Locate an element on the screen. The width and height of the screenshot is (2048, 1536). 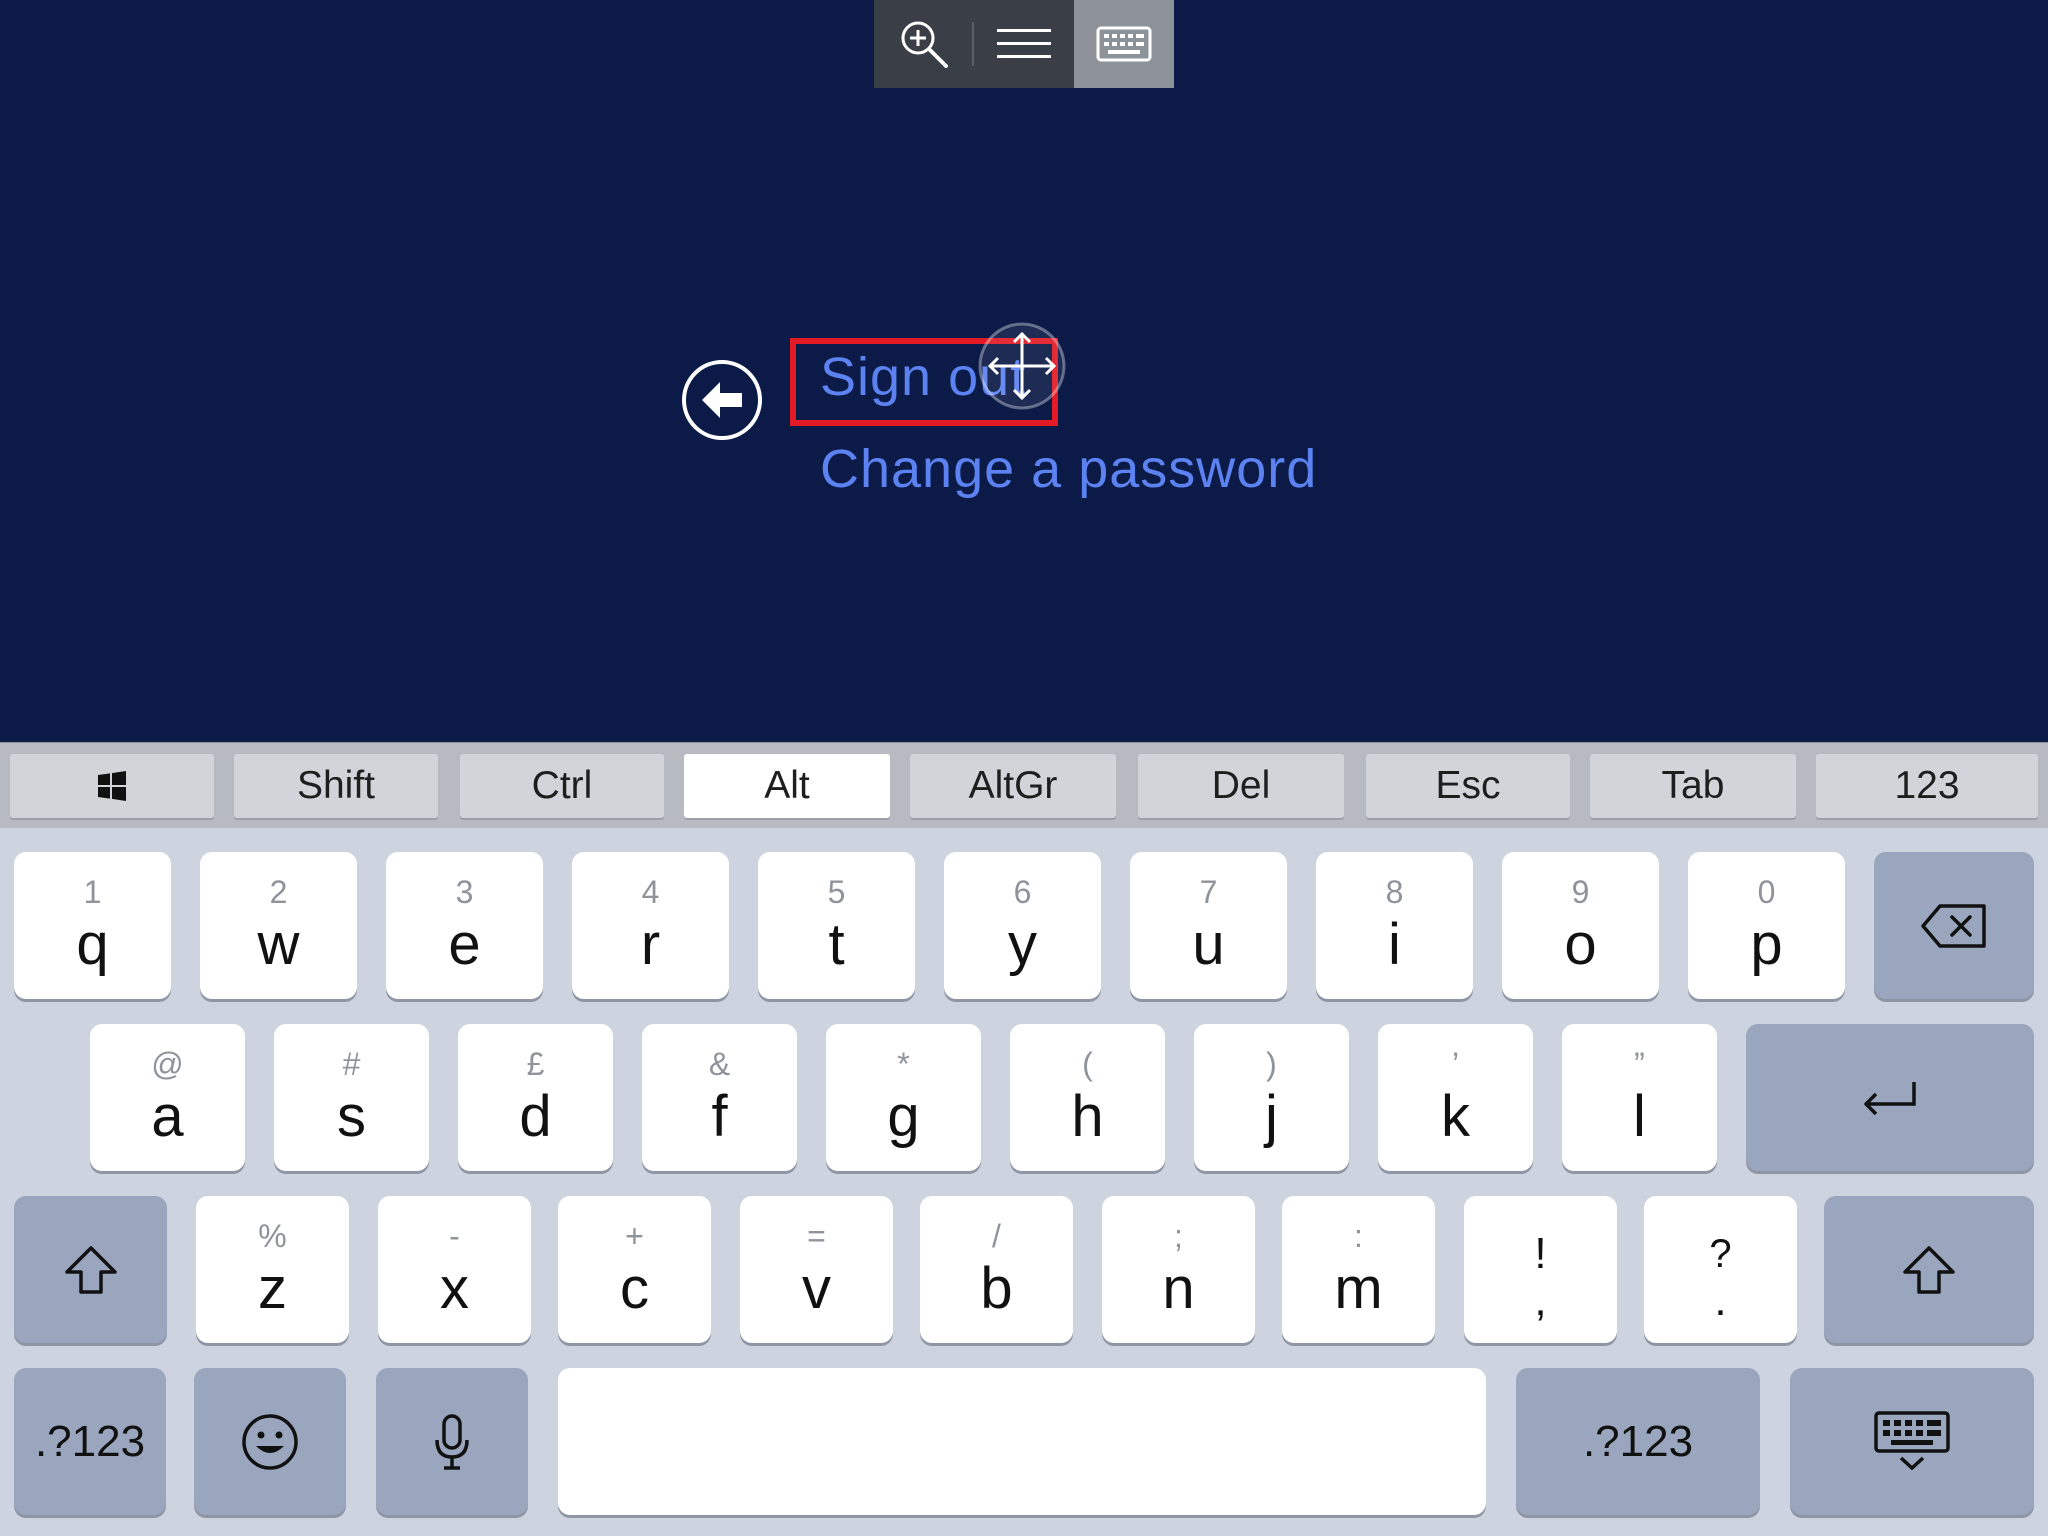
key-s: # s is located at coordinates (351, 1097).